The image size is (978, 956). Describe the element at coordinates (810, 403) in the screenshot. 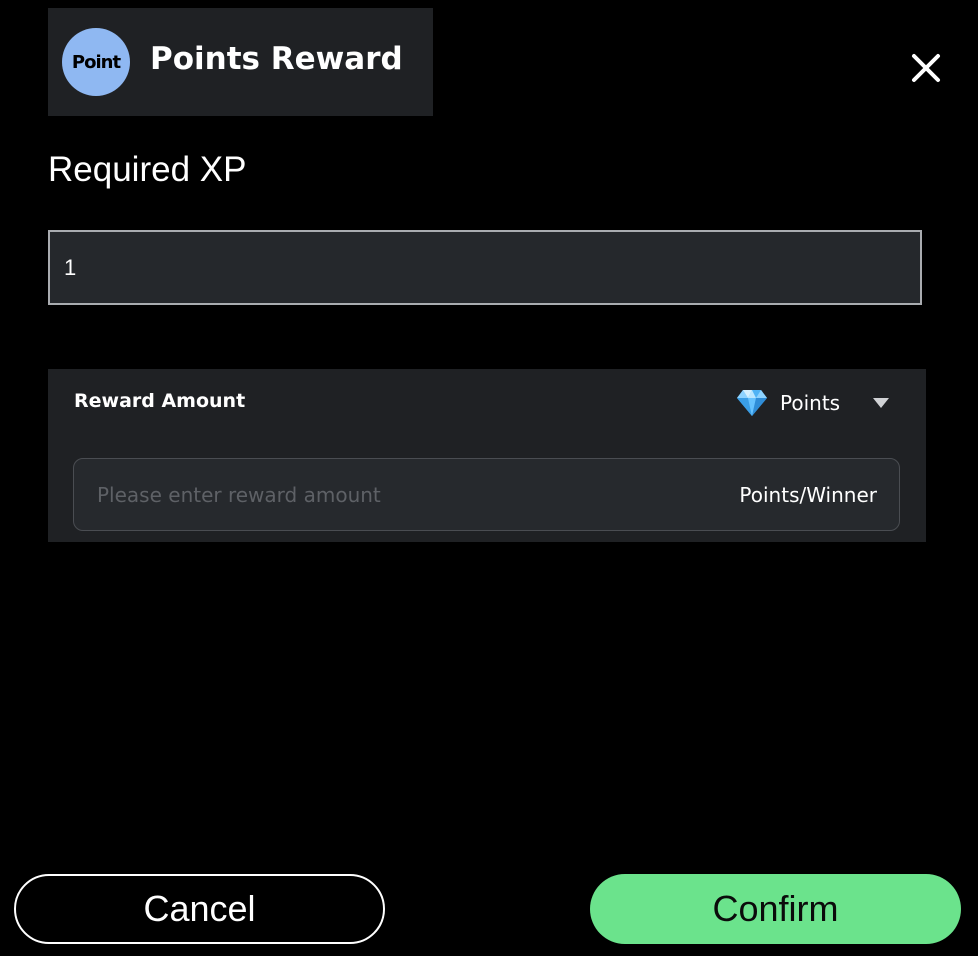

I see `currency-label: Points` at that location.